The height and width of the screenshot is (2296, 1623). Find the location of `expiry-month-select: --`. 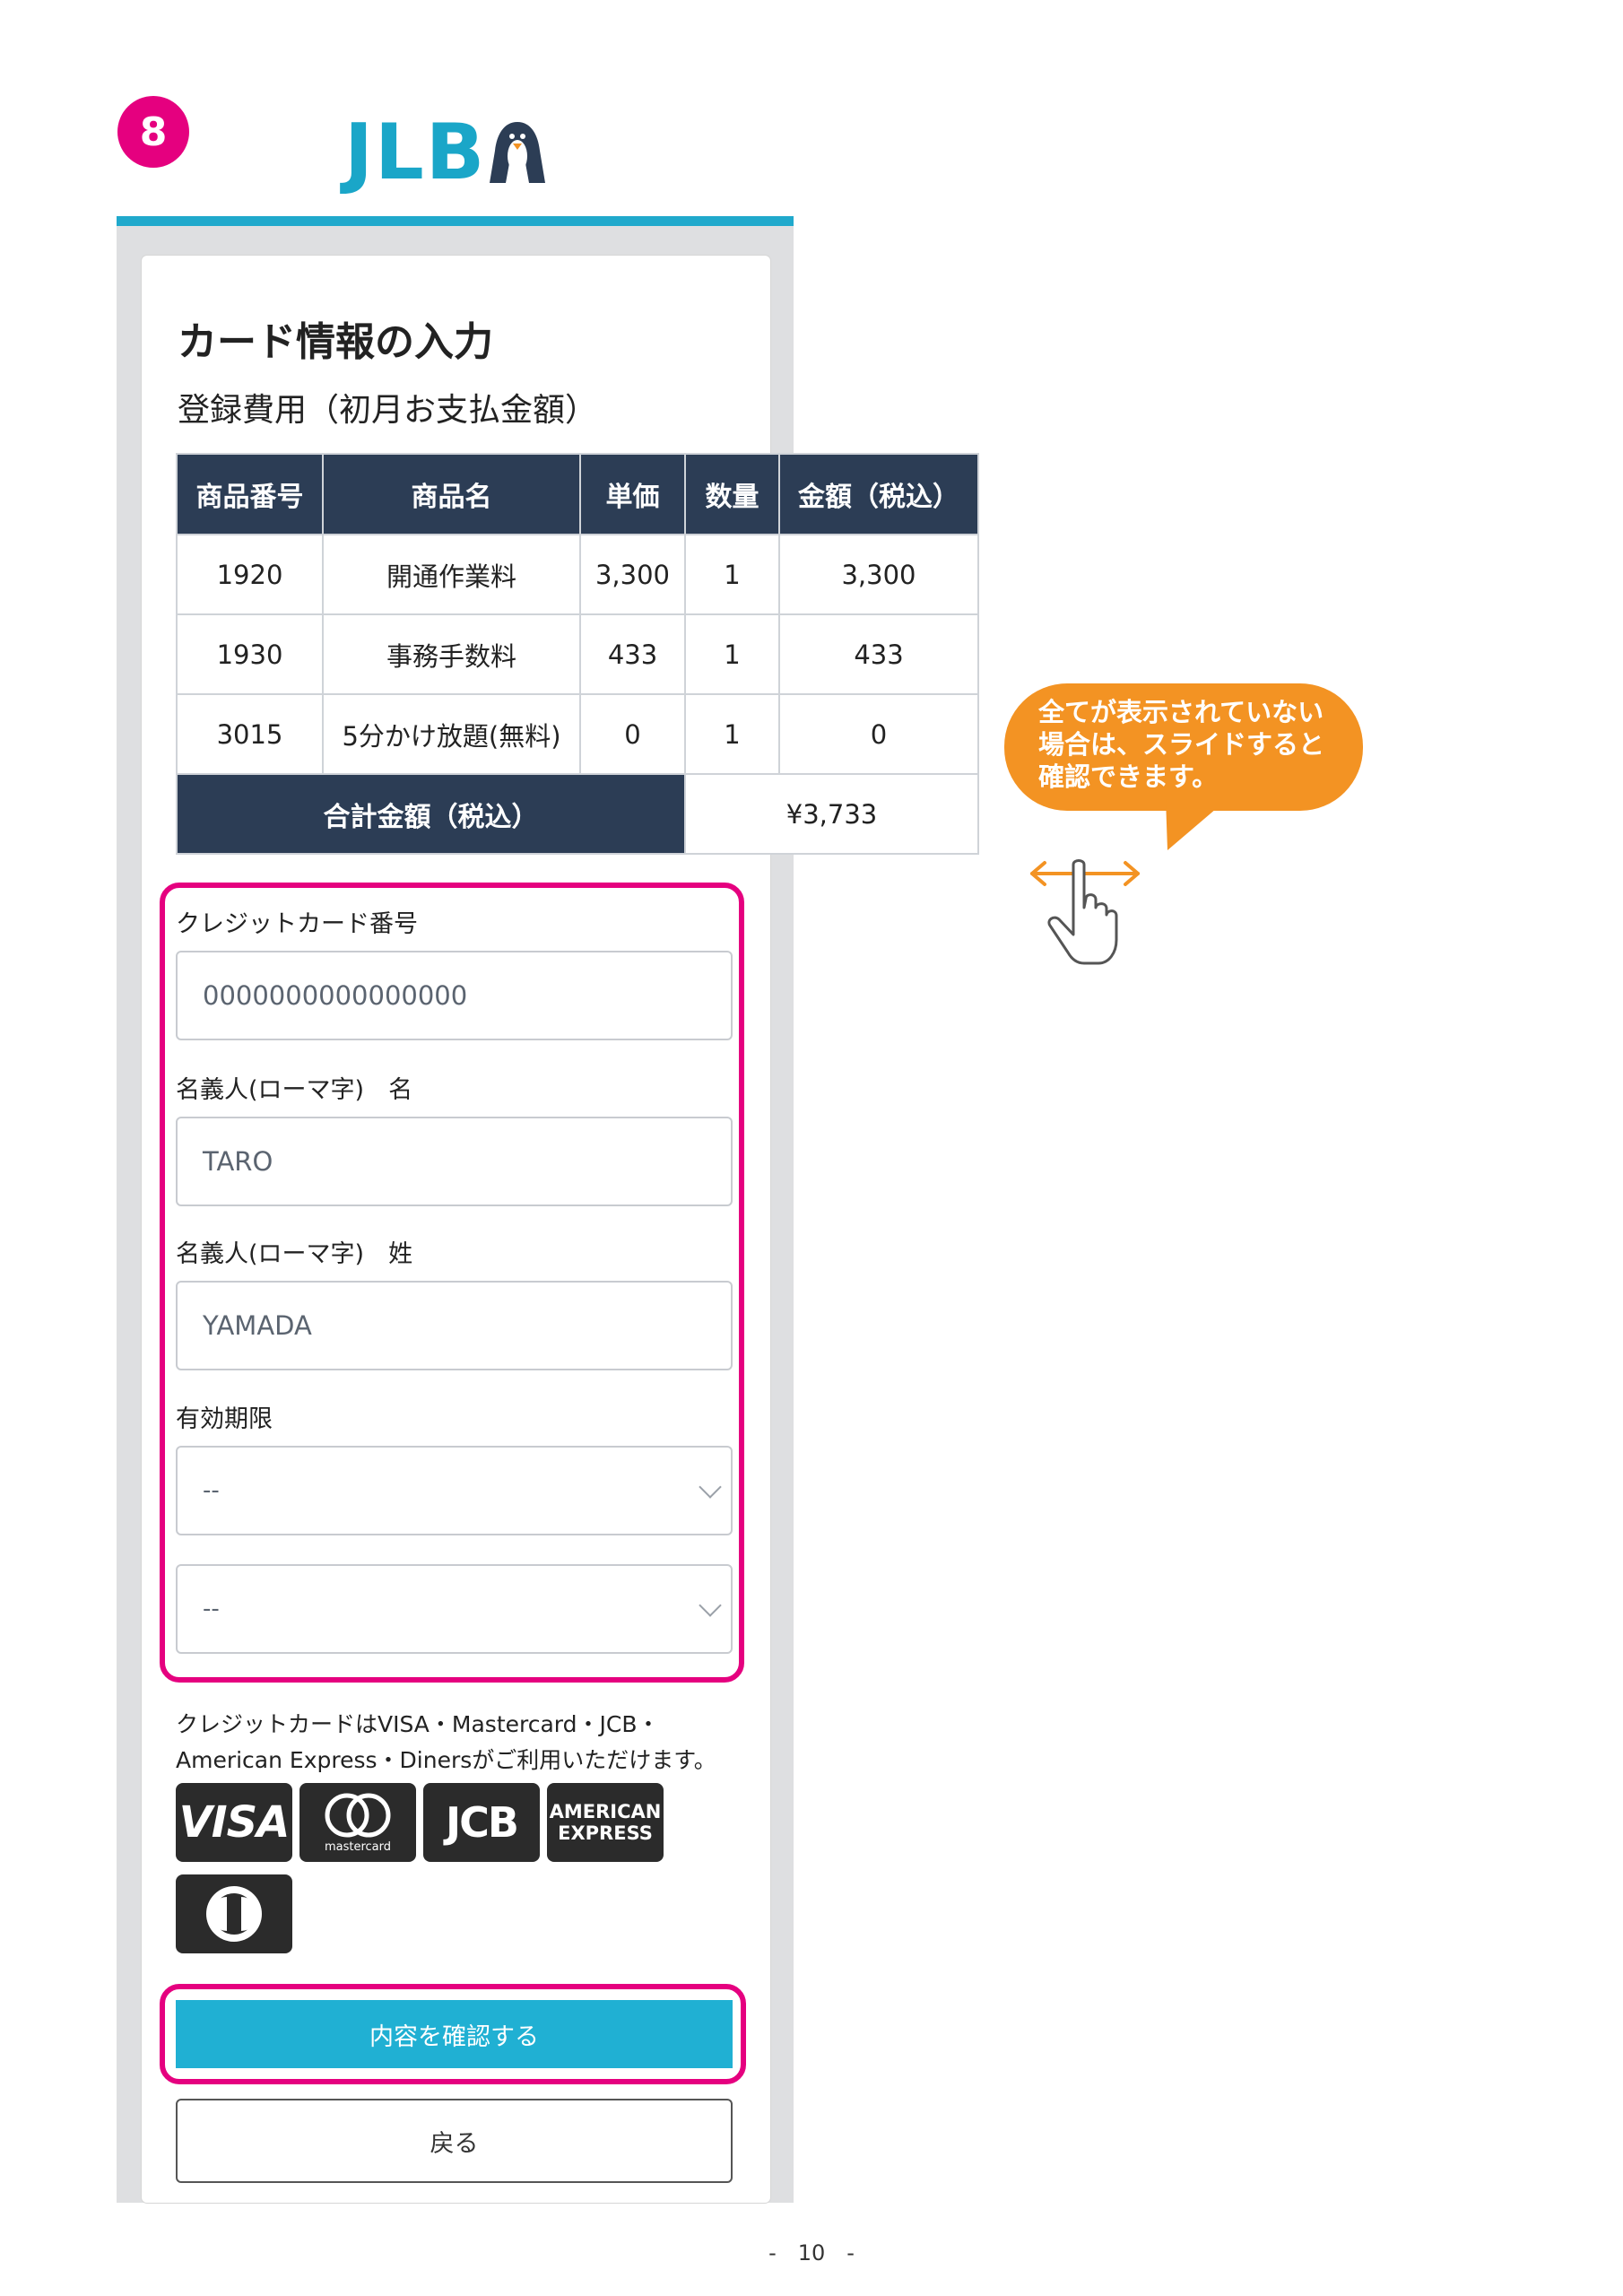

expiry-month-select: -- is located at coordinates (454, 1490).